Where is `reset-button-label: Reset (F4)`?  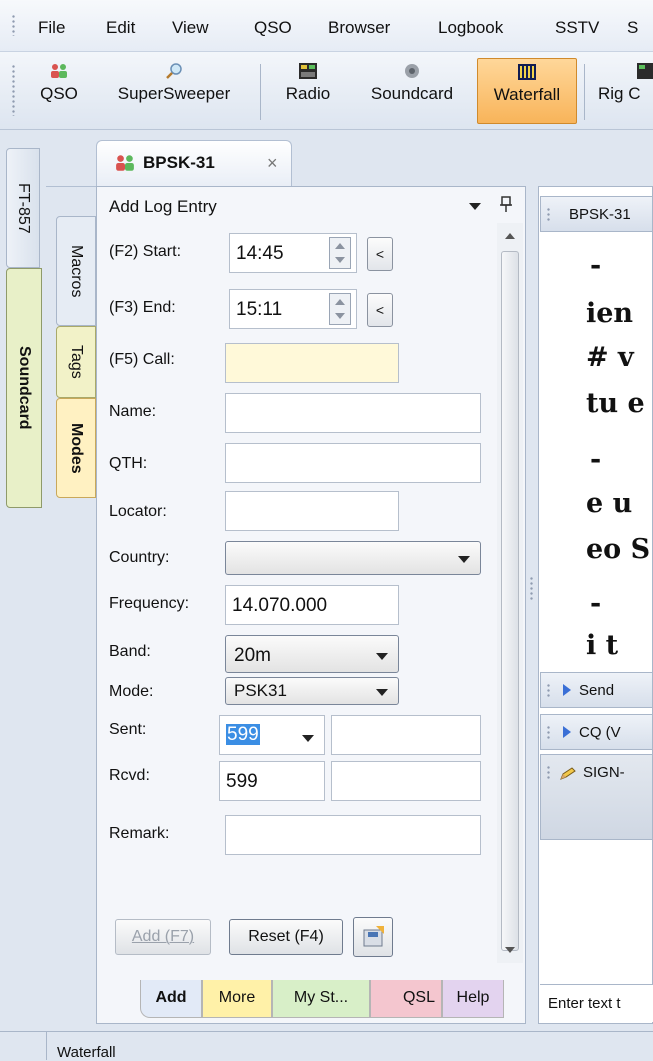
reset-button-label: Reset (F4) is located at coordinates (286, 936).